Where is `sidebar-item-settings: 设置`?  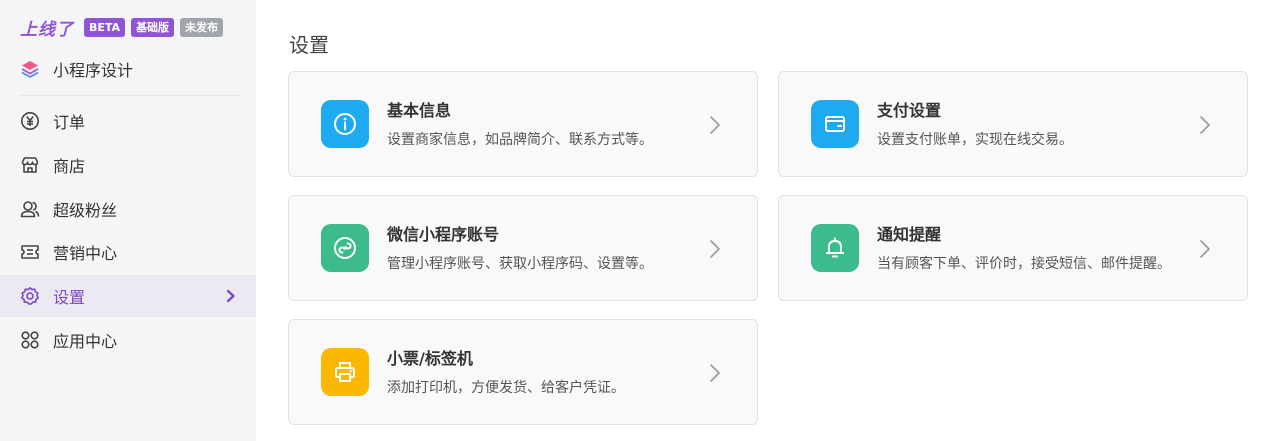 sidebar-item-settings: 设置 is located at coordinates (128, 296).